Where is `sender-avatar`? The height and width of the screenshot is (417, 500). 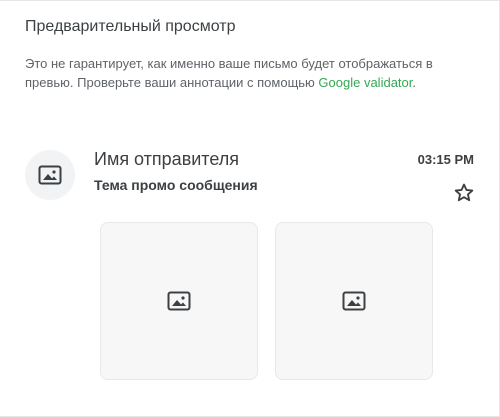
sender-avatar is located at coordinates (50, 175).